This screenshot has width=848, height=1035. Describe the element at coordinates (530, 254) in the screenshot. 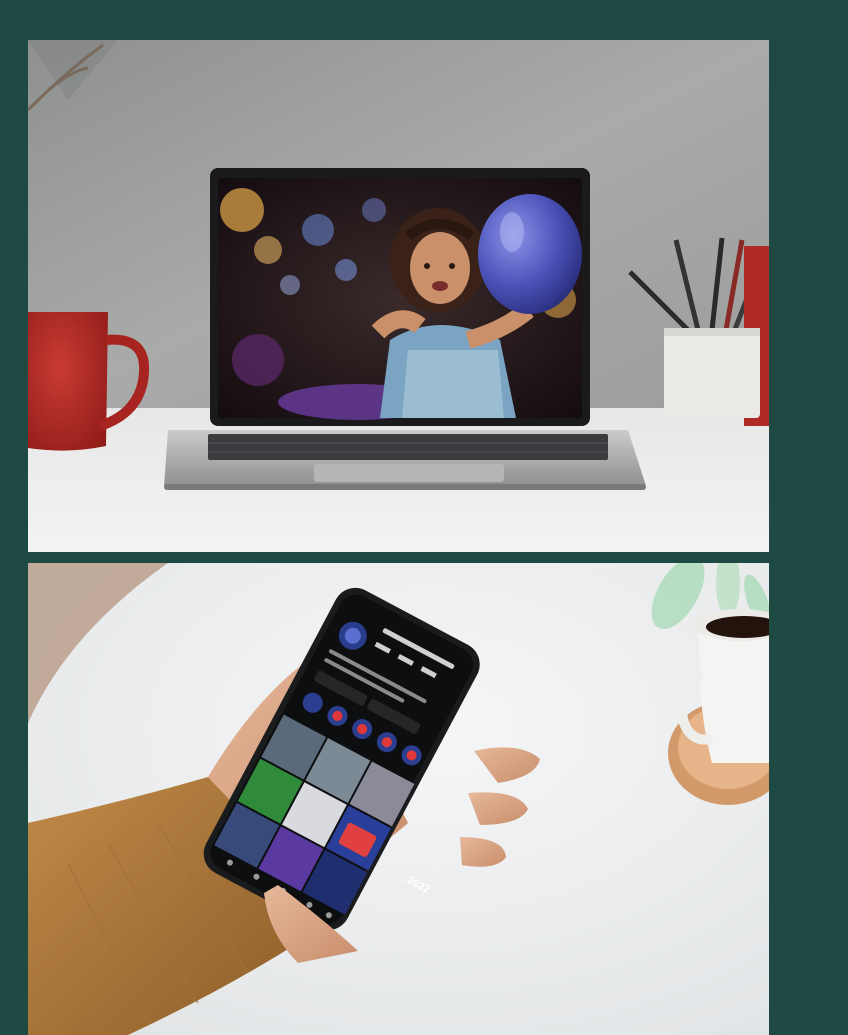

I see `balloon` at that location.